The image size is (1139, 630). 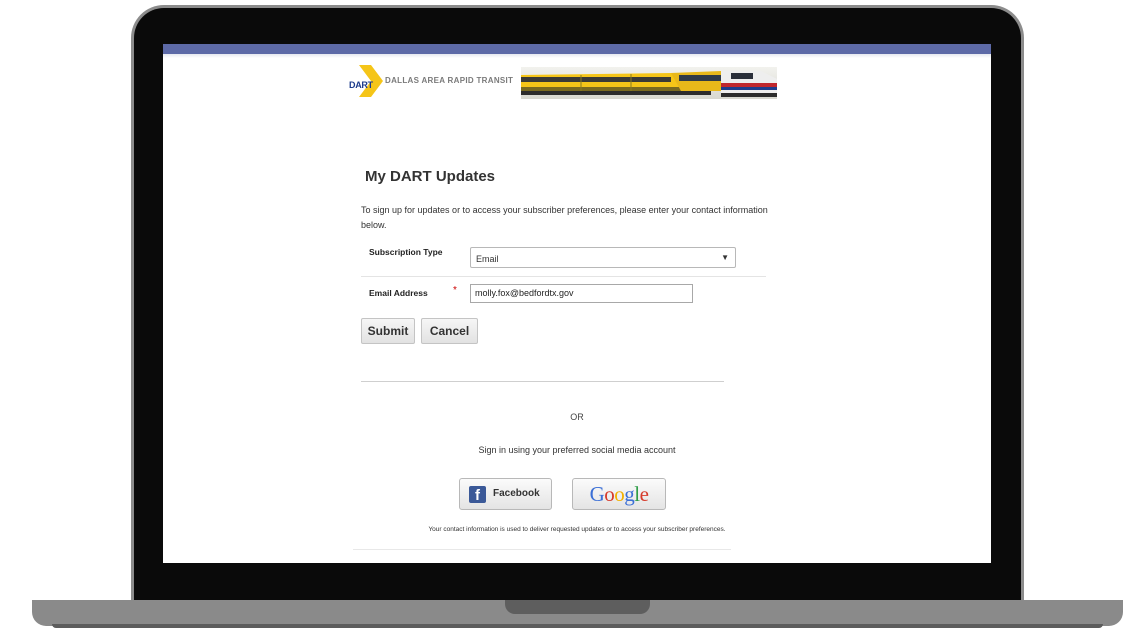 I want to click on banner-title: DALLAS AREA RAPID TRANSIT, so click(x=449, y=80).